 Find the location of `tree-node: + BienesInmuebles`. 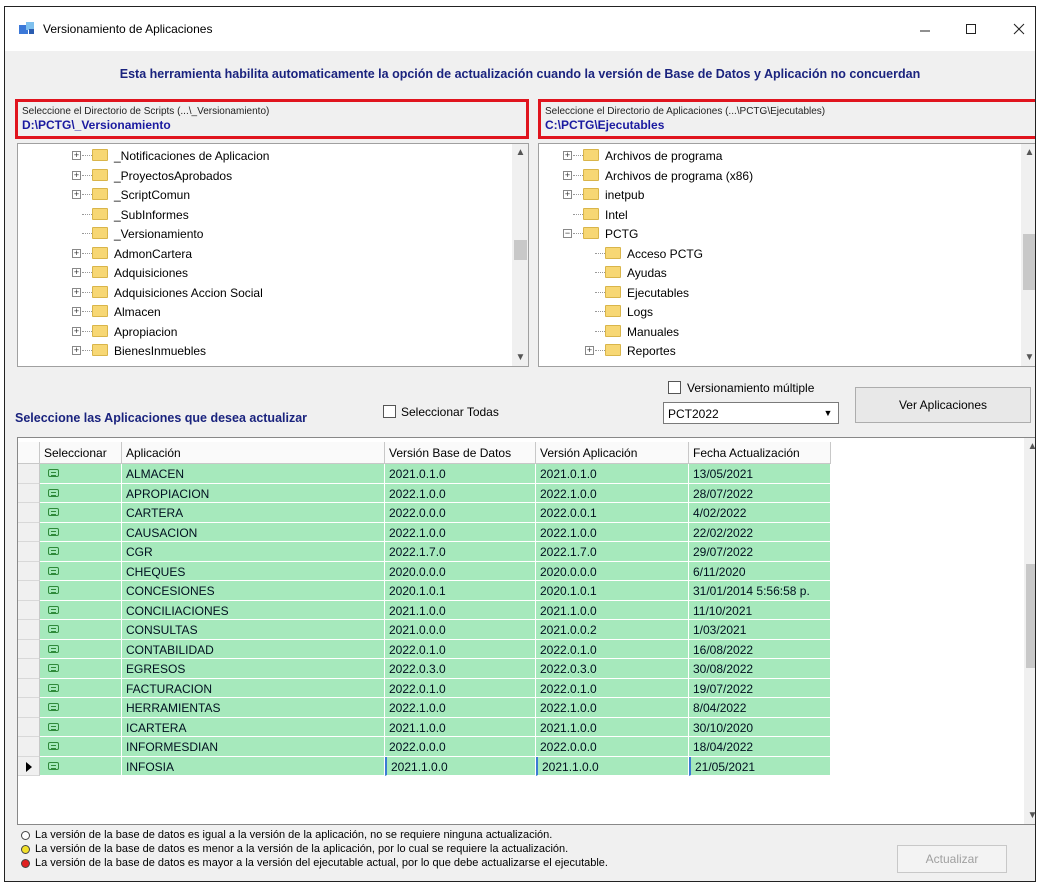

tree-node: + BienesInmuebles is located at coordinates (253, 350).